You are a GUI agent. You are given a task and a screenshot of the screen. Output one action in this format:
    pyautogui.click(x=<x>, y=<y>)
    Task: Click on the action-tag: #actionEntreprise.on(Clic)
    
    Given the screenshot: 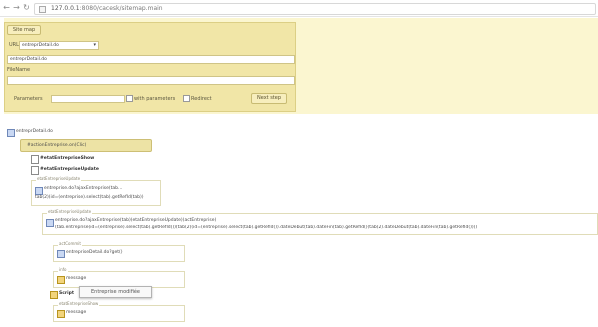 What is the action you would take?
    pyautogui.click(x=86, y=145)
    